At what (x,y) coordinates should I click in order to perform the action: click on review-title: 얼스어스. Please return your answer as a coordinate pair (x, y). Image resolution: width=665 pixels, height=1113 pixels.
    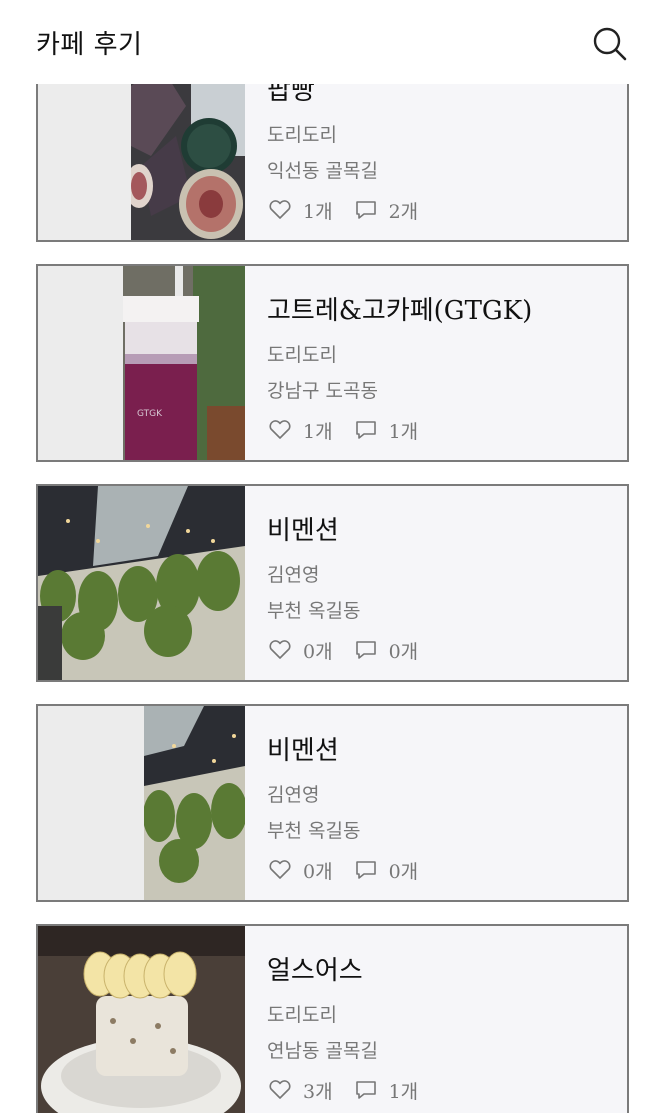
    Looking at the image, I should click on (315, 971).